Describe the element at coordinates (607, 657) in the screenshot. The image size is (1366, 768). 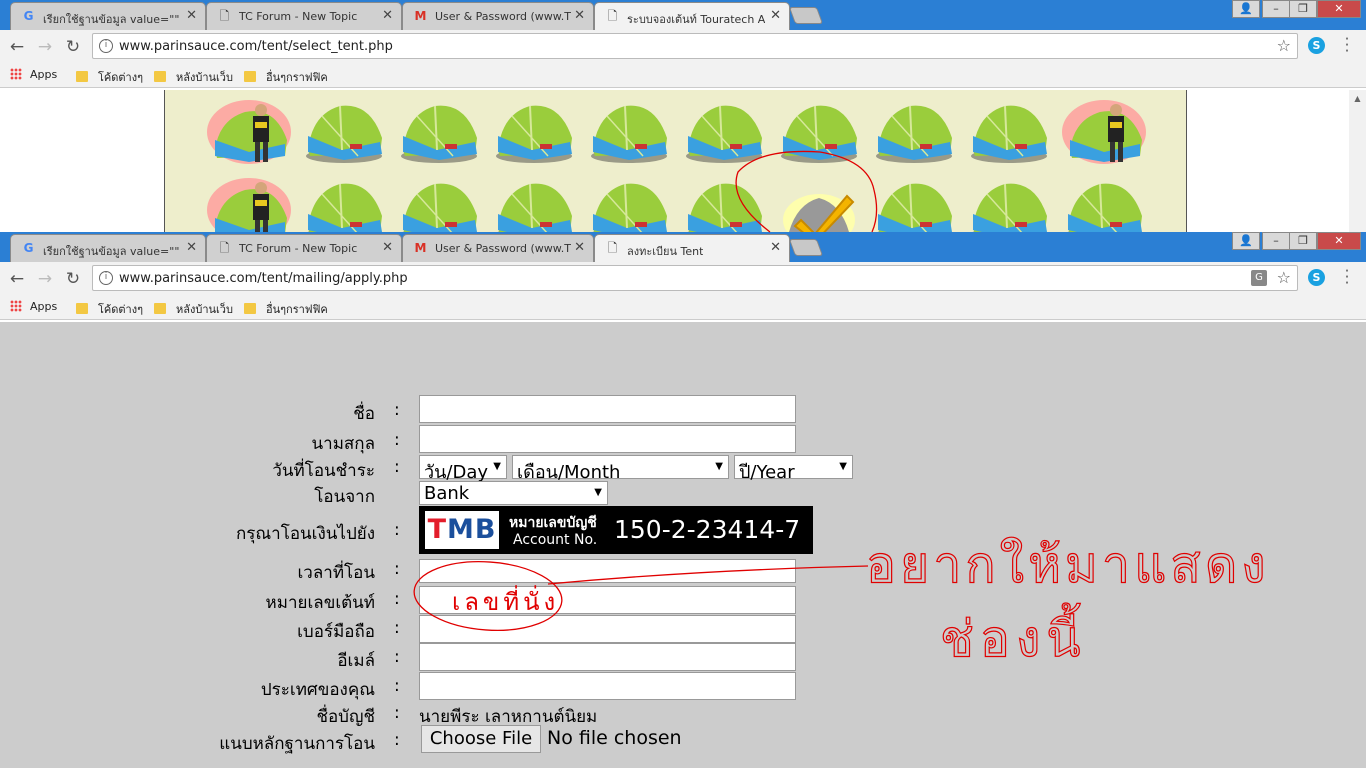
I see `email-input` at that location.